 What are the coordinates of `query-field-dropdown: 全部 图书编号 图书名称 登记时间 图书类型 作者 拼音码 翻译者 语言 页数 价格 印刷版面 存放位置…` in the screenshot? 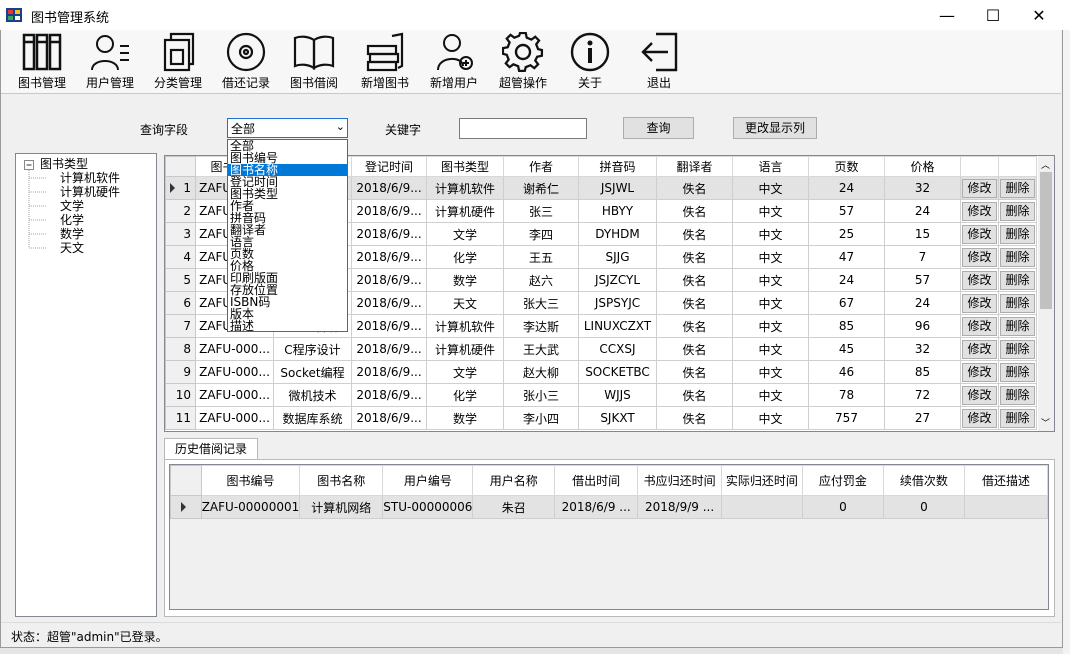 It's located at (287, 235).